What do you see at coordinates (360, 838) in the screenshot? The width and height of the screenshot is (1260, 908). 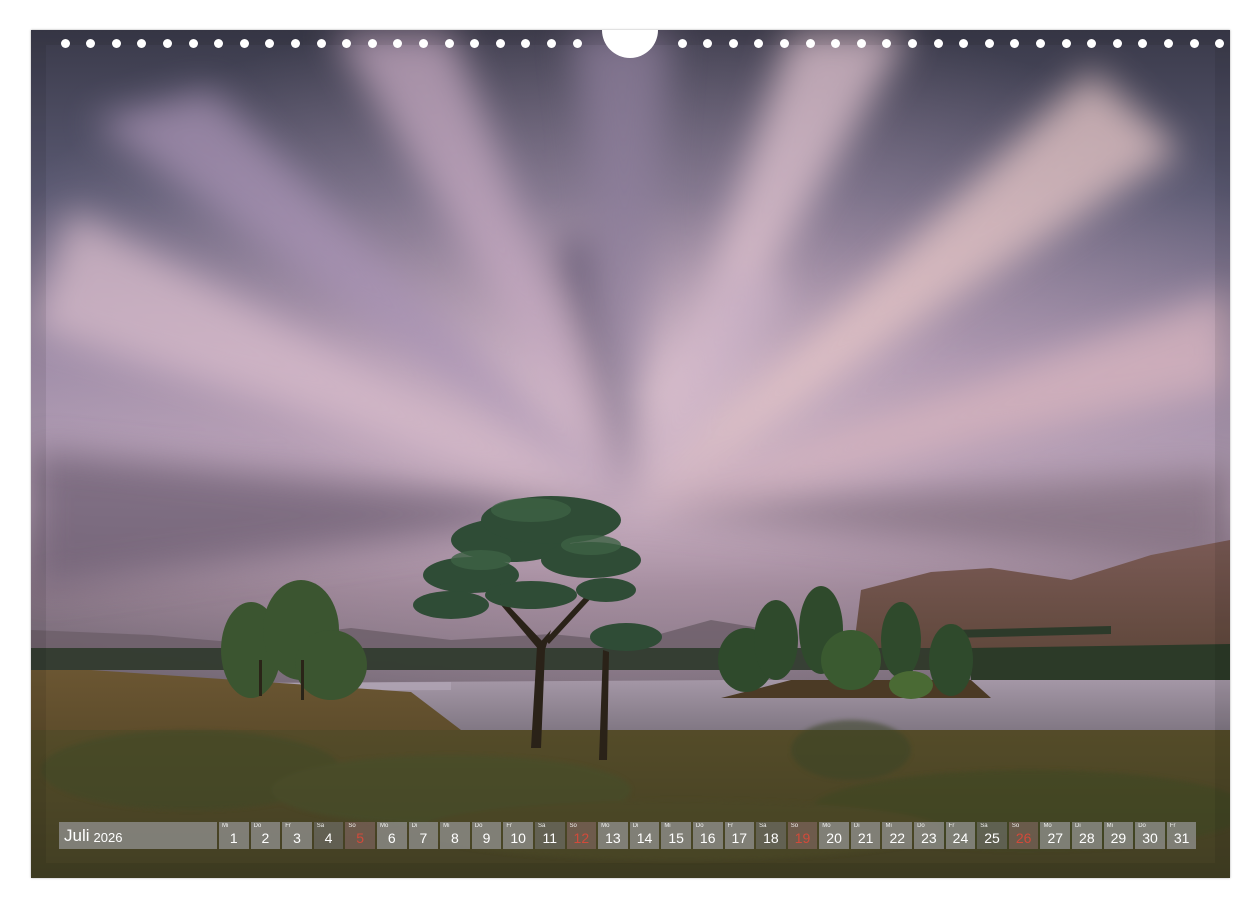 I see `day-number: 5` at bounding box center [360, 838].